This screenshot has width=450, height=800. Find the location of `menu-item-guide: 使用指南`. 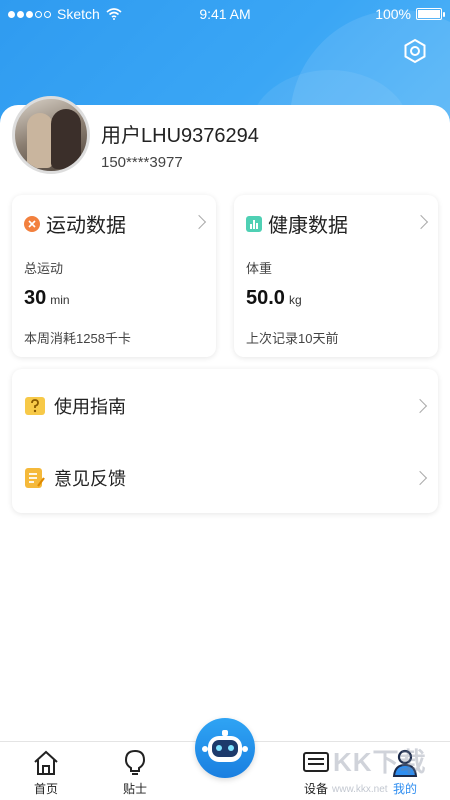

menu-item-guide: 使用指南 is located at coordinates (231, 406).